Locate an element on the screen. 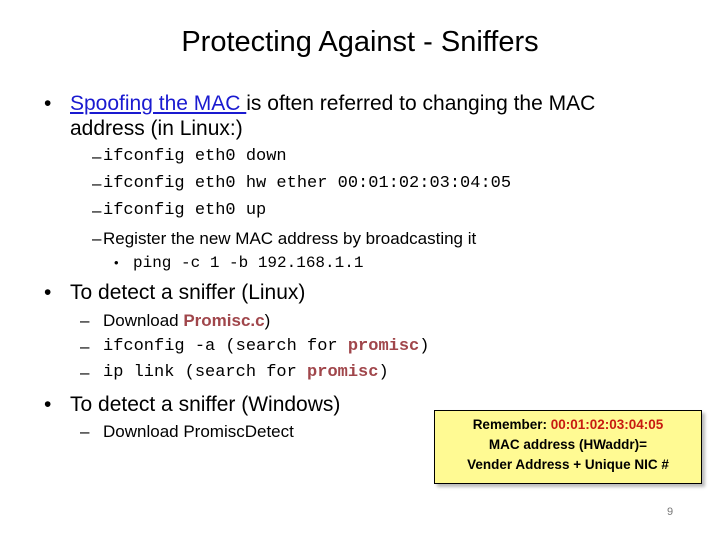  promisc-c-link: Promisc.c is located at coordinates (223, 320).